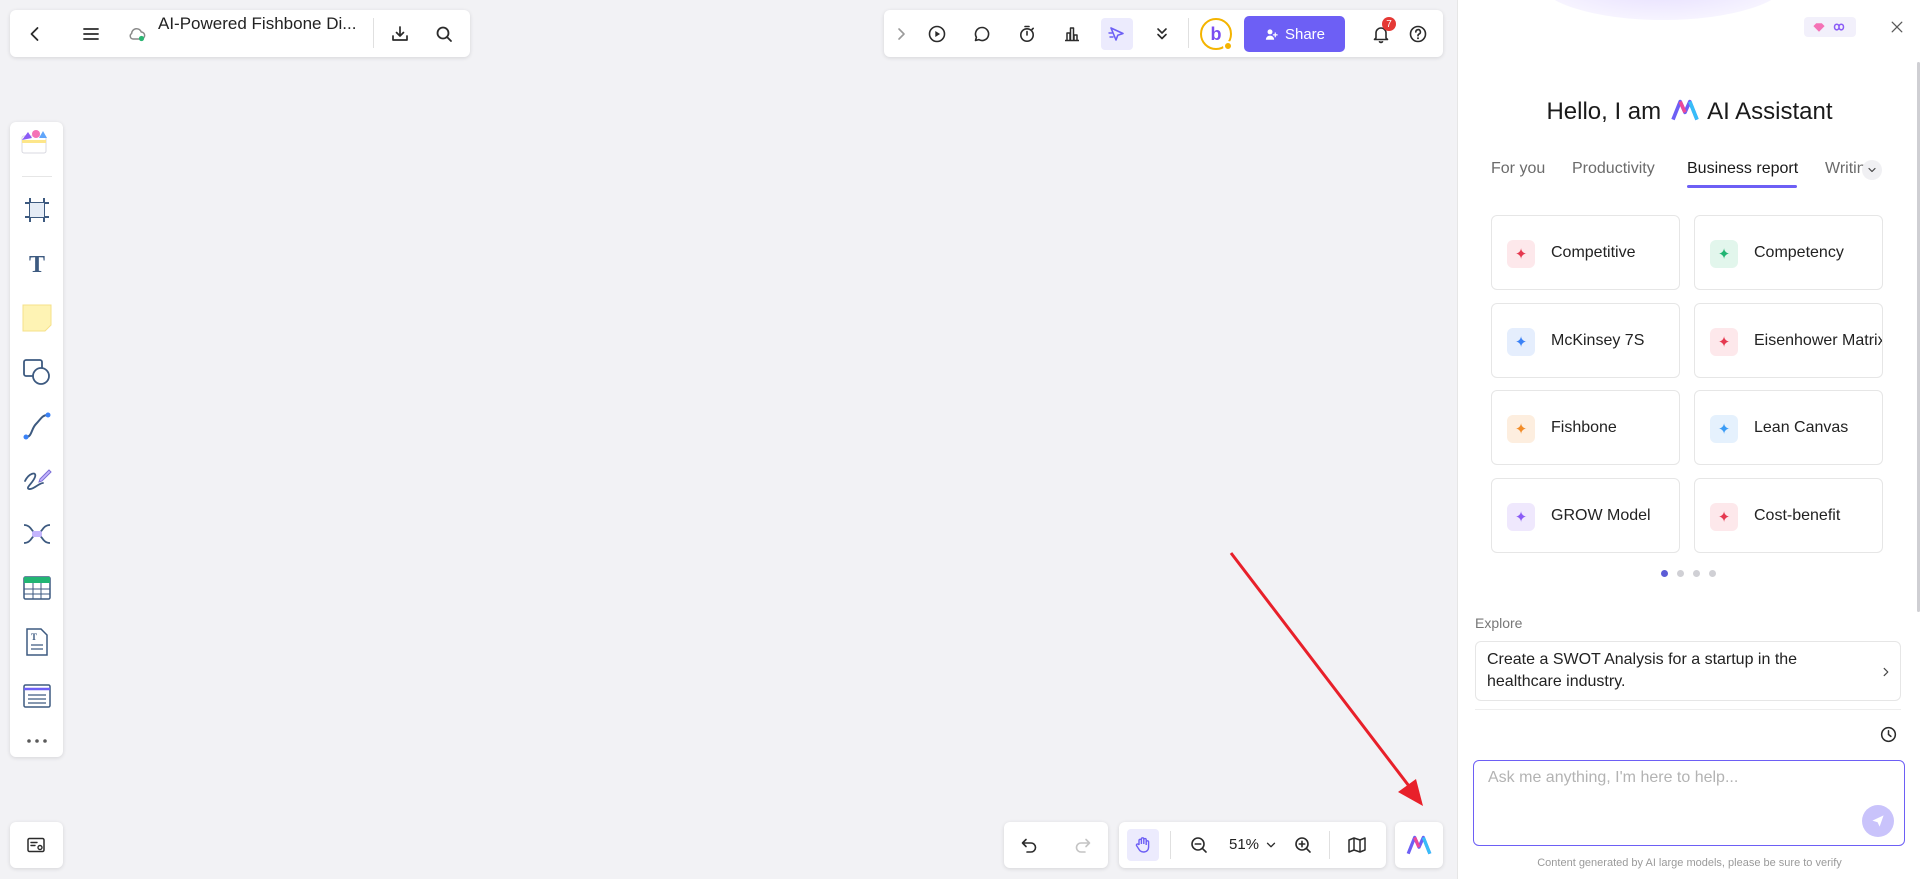 The width and height of the screenshot is (1920, 879). What do you see at coordinates (37, 696) in the screenshot?
I see `list-icon` at bounding box center [37, 696].